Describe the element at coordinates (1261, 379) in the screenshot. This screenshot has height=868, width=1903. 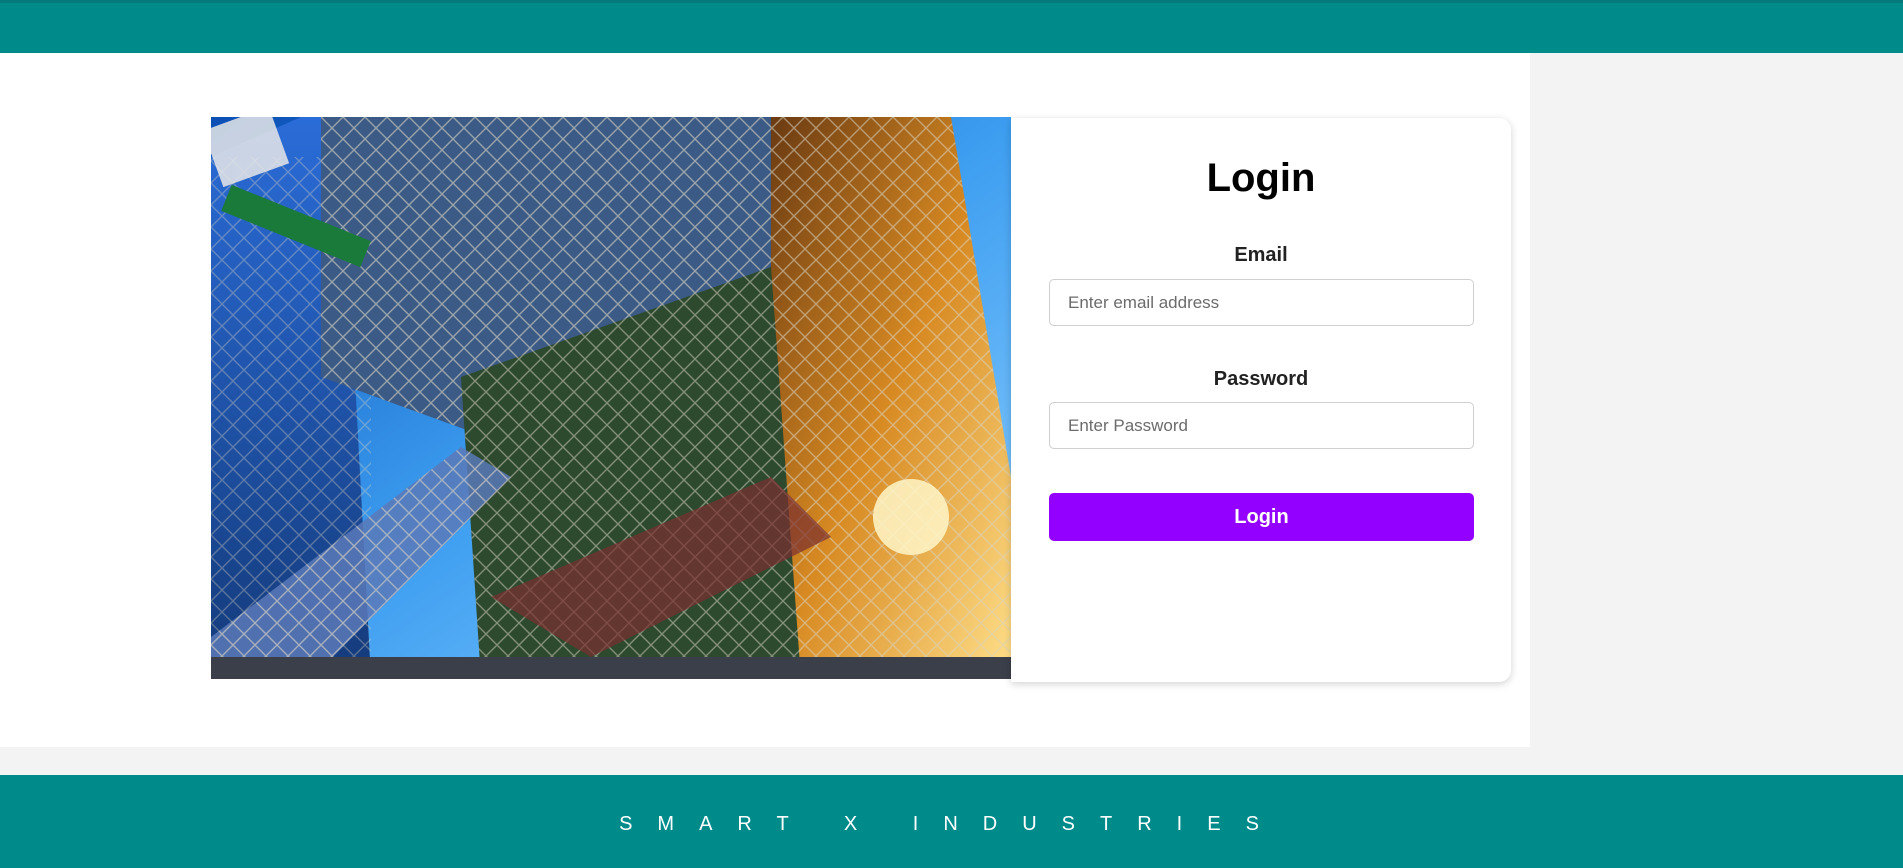
I see `password-label: Password` at that location.